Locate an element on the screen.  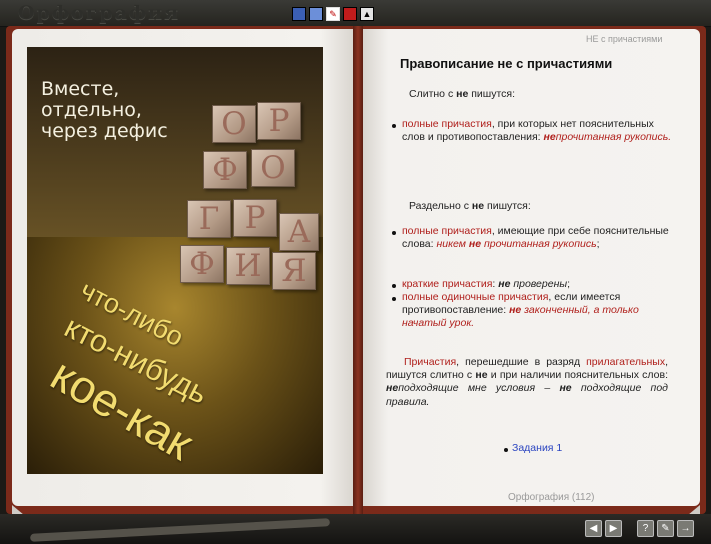
section-tab-3: ✎ is located at coordinates (333, 14).